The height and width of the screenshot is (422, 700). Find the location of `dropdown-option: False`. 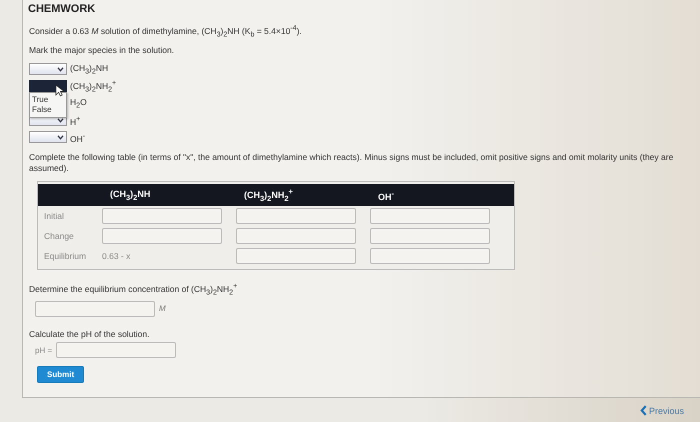

dropdown-option: False is located at coordinates (48, 110).